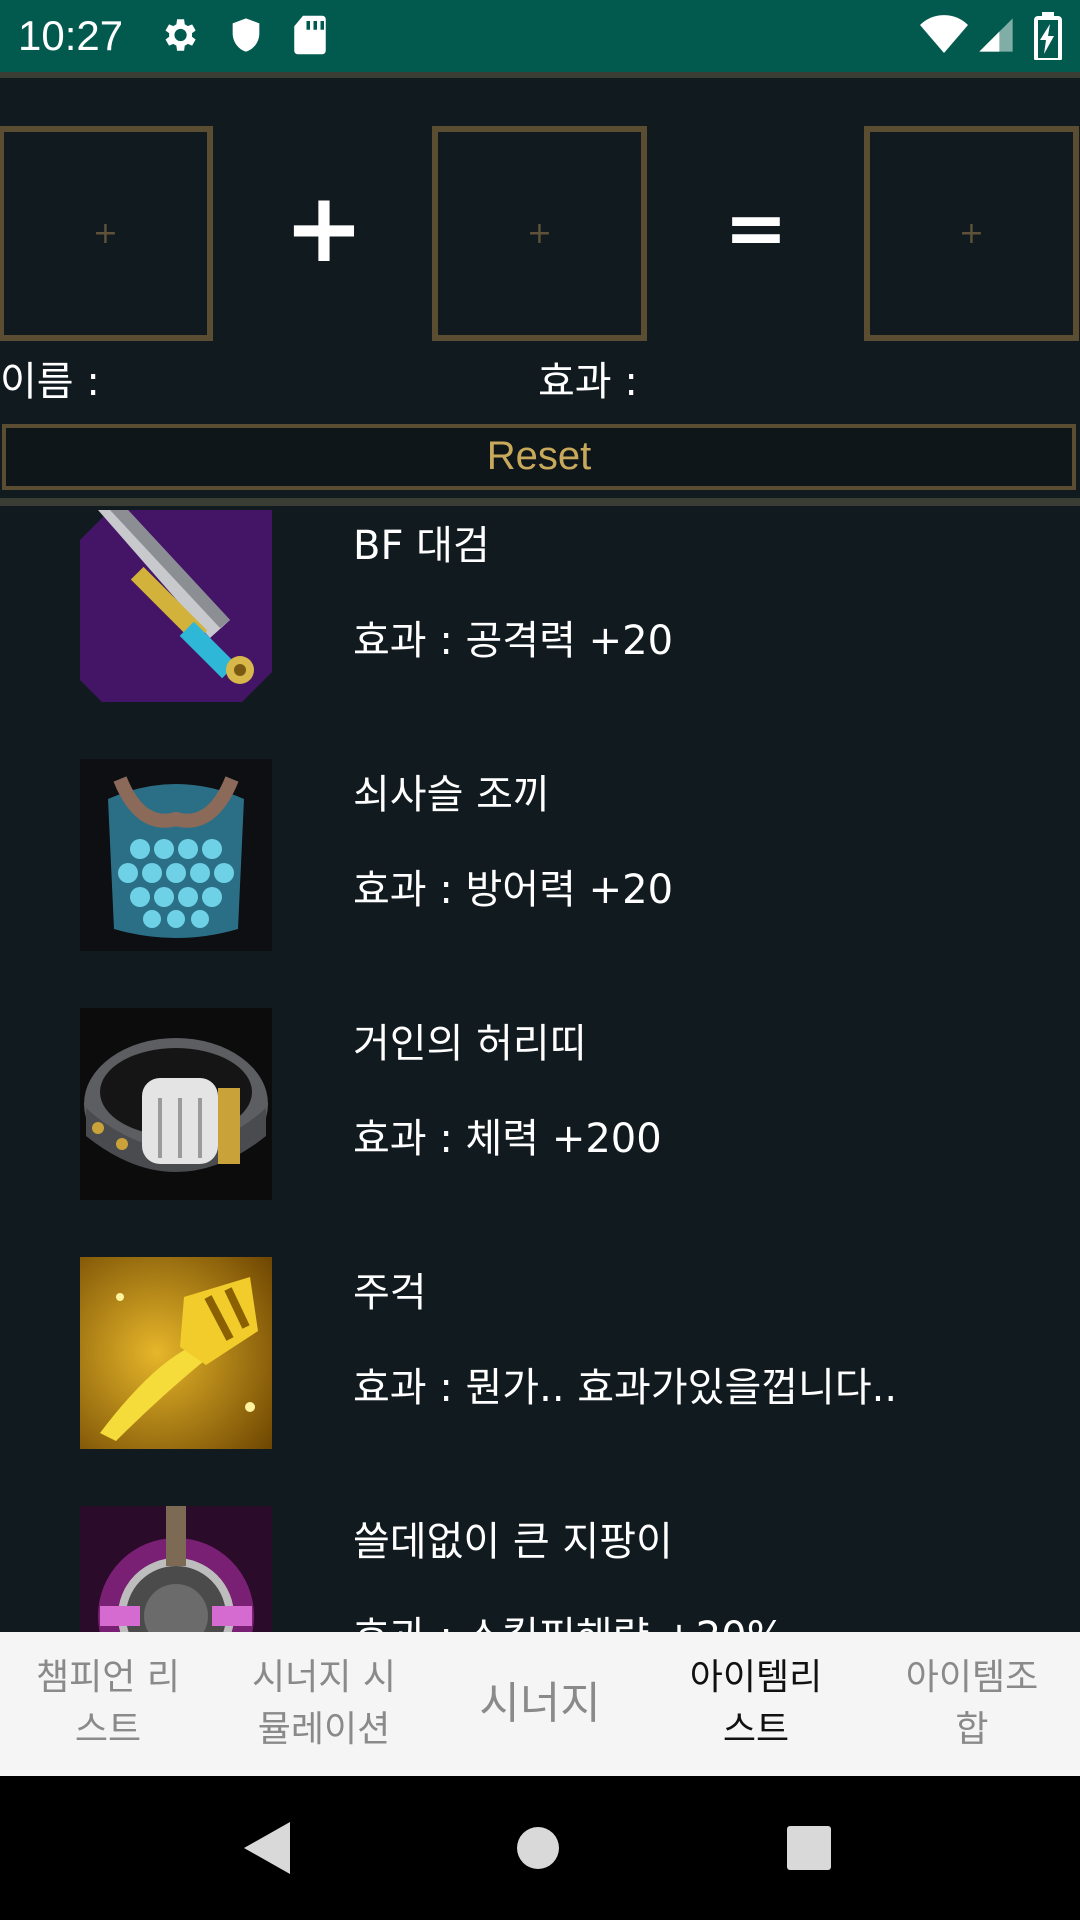  What do you see at coordinates (513, 641) in the screenshot?
I see `item-effect: 효과 : 공격력 +20` at bounding box center [513, 641].